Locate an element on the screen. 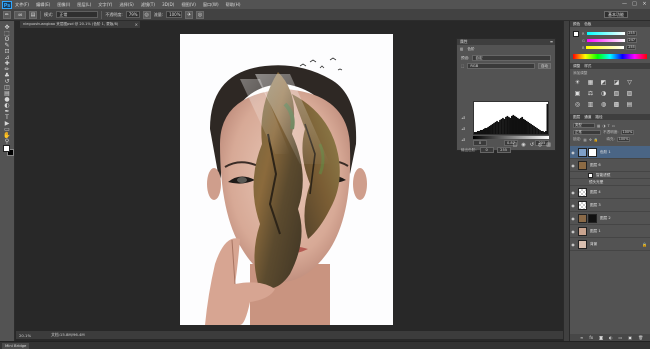 Image resolution: width=650 pixels, height=349 pixels. visibility-icon: ◎ is located at coordinates (540, 145).